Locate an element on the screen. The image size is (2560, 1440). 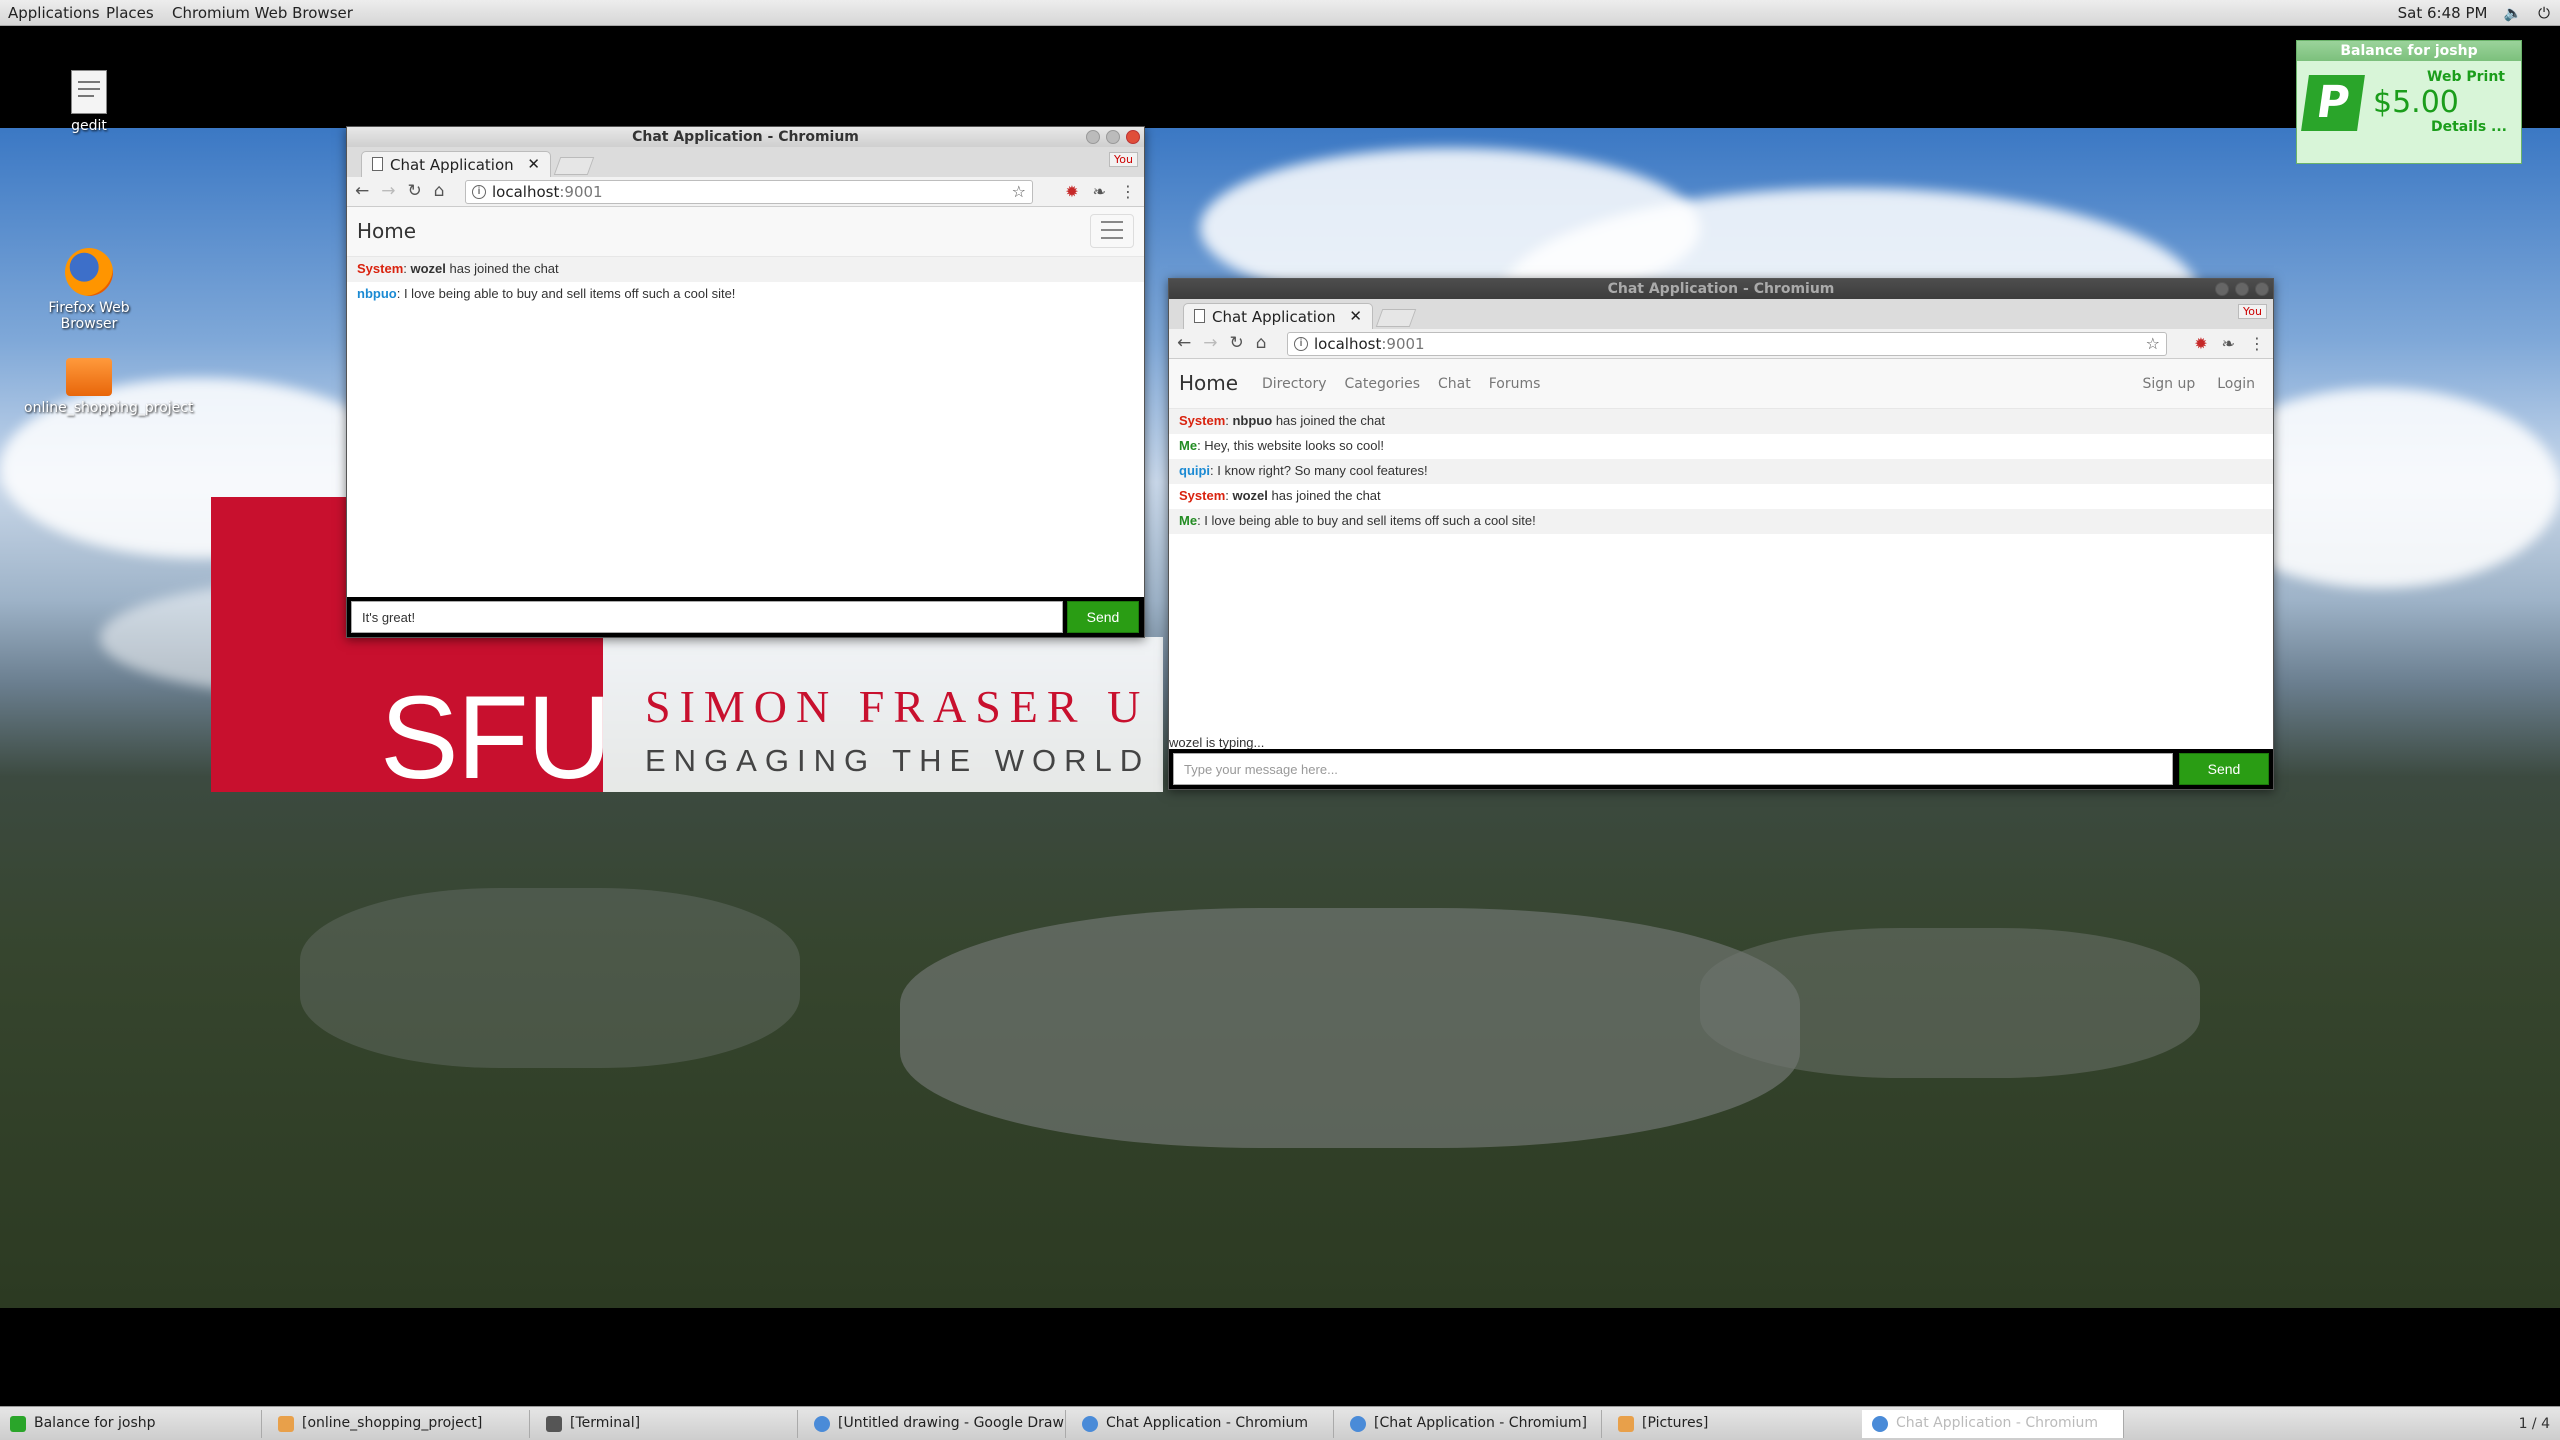
chat-message-input: It's great! is located at coordinates (707, 617).